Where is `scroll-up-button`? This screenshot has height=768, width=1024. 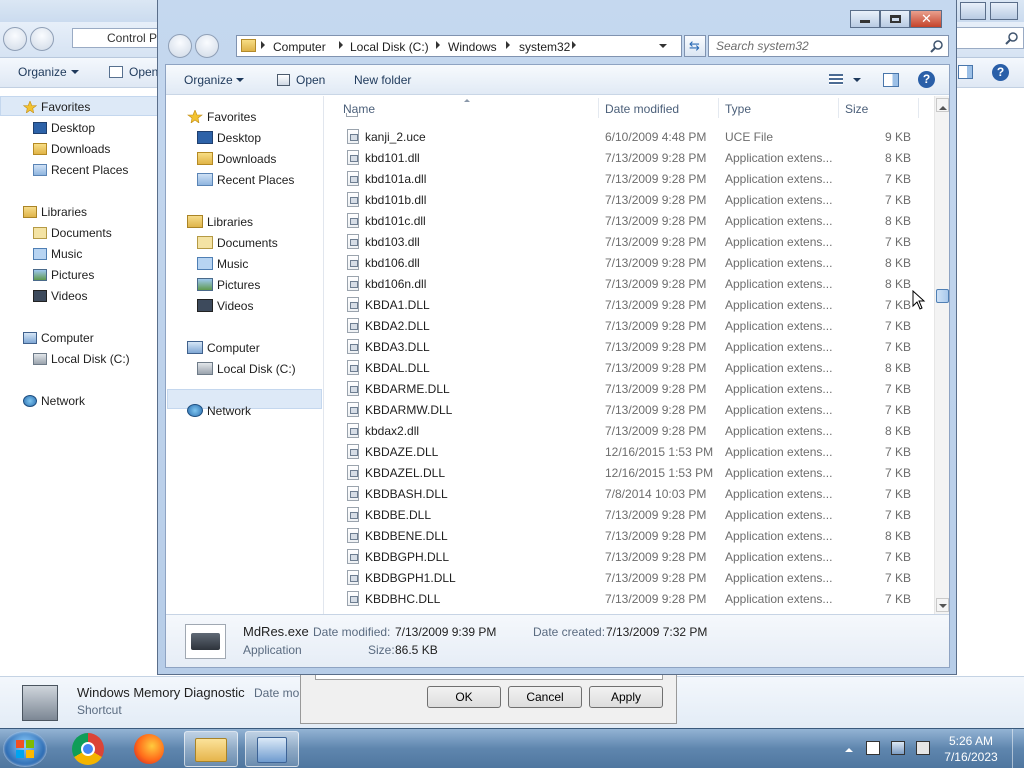
scroll-up-button is located at coordinates (942, 105).